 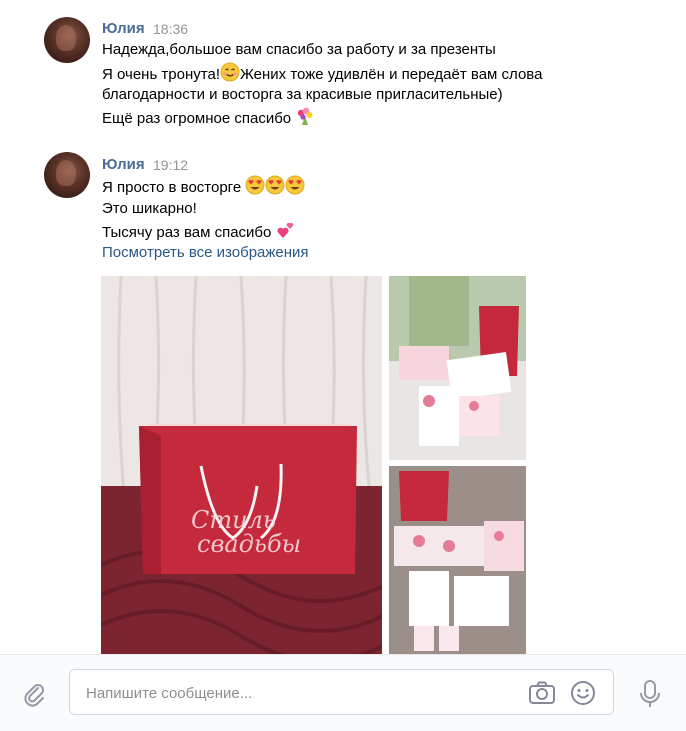 I want to click on svg-text: свадьбы, so click(x=249, y=544).